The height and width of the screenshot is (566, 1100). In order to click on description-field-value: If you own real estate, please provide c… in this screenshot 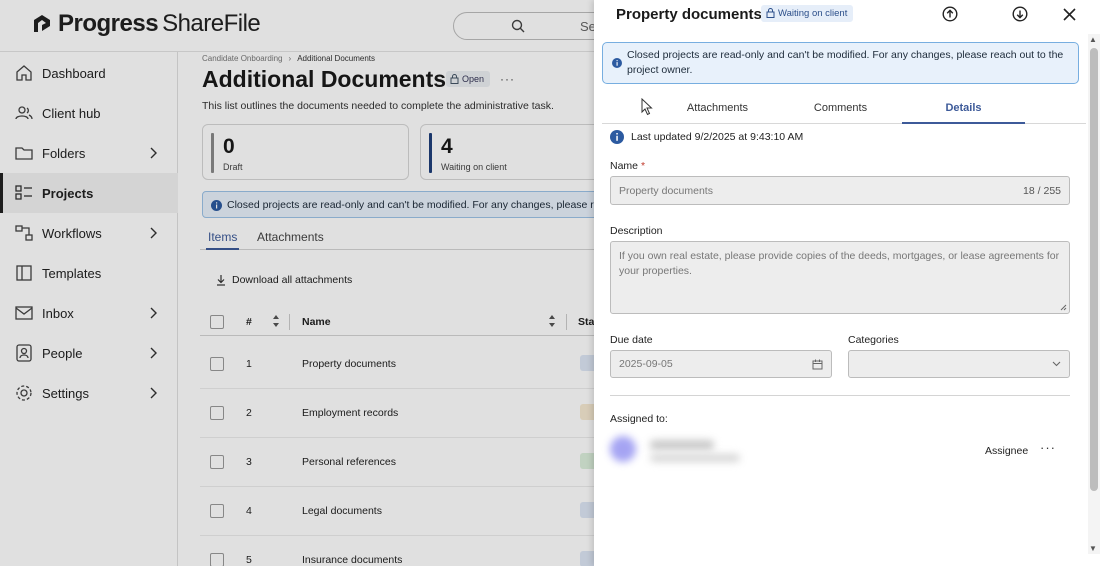, I will do `click(839, 263)`.